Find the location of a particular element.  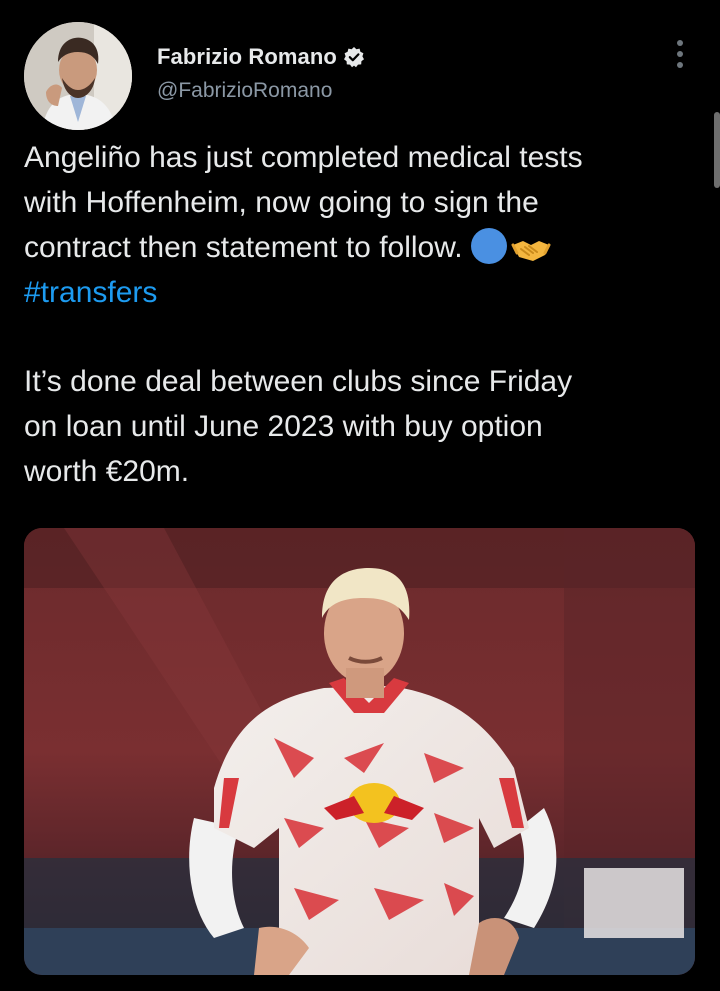

tweet-line-text: contract then statement to follow. is located at coordinates (243, 247).